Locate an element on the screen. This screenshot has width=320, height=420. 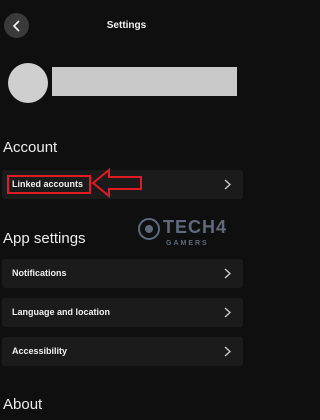
watermark-text: TECH4 is located at coordinates (195, 227).